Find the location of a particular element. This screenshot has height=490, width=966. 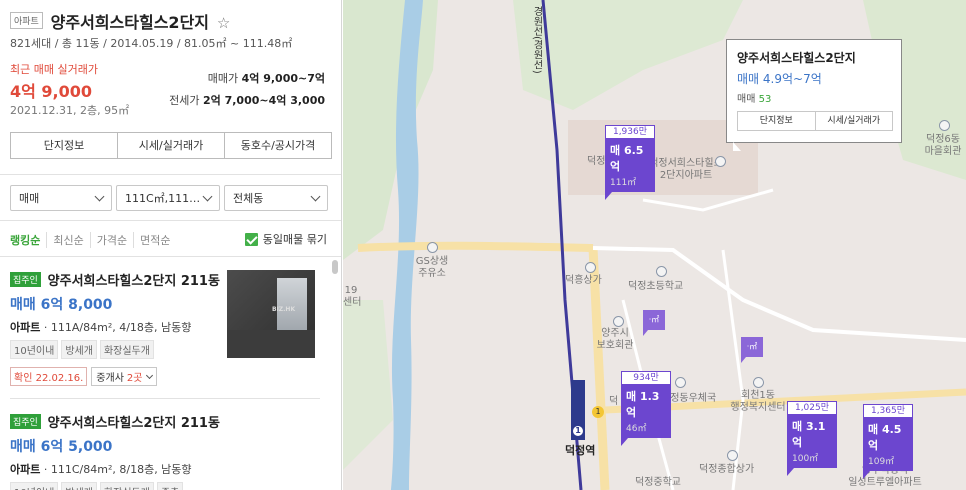

map-label-side: 19 센터 is located at coordinates (352, 296).